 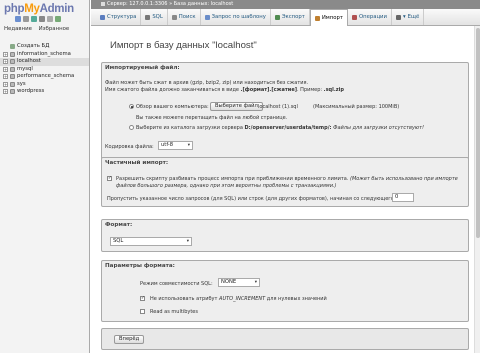 What do you see at coordinates (54, 29) in the screenshot?
I see `favorite-tables-link: Избранное` at bounding box center [54, 29].